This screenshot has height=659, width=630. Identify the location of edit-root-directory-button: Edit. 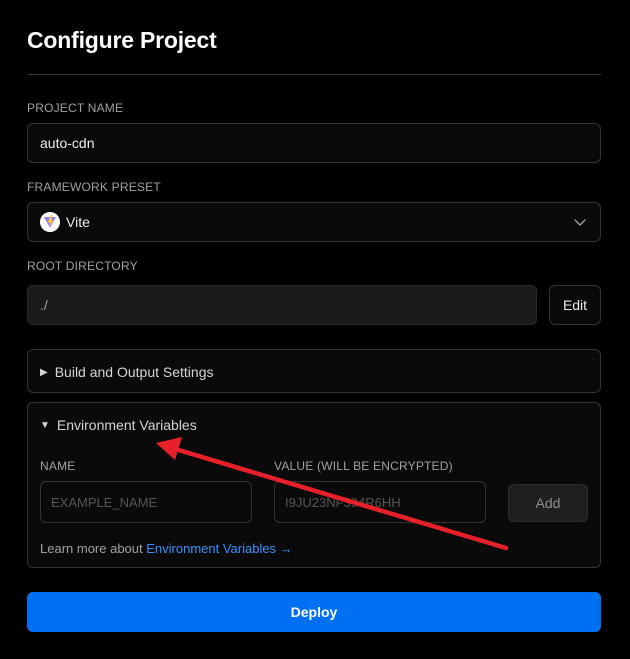
(575, 305).